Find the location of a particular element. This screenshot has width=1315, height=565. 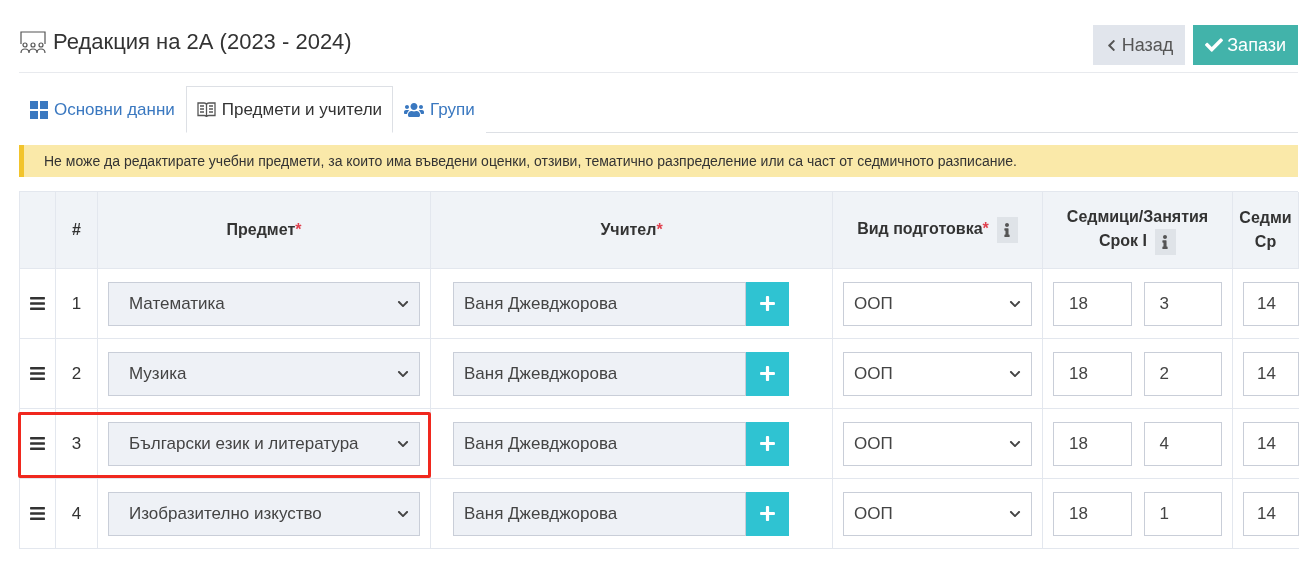

book-icon is located at coordinates (206, 109).